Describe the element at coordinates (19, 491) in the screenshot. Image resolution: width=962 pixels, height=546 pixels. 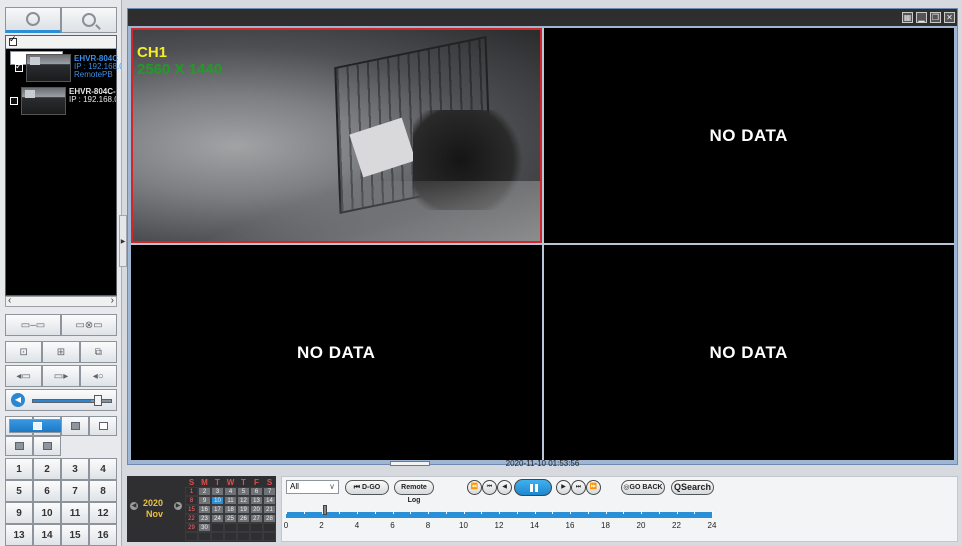
I see `channel-button: 5` at that location.